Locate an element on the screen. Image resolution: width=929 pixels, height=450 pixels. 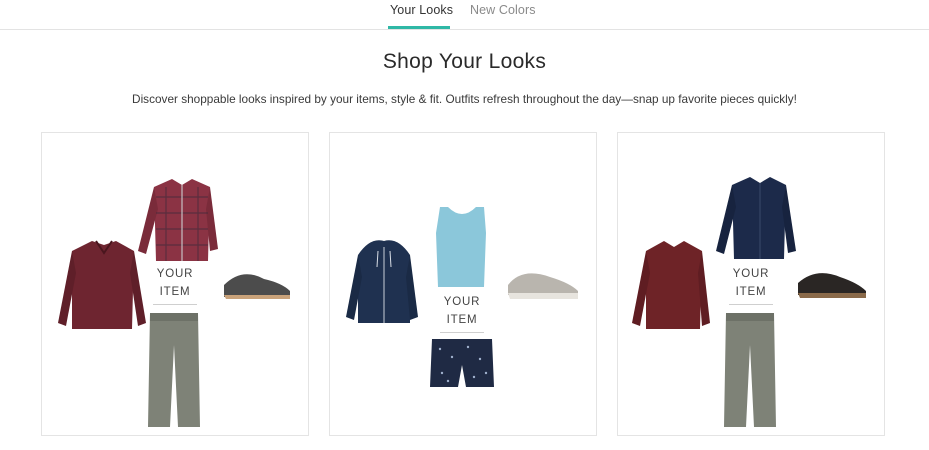
navy-hoodie-image is located at coordinates (382, 281).